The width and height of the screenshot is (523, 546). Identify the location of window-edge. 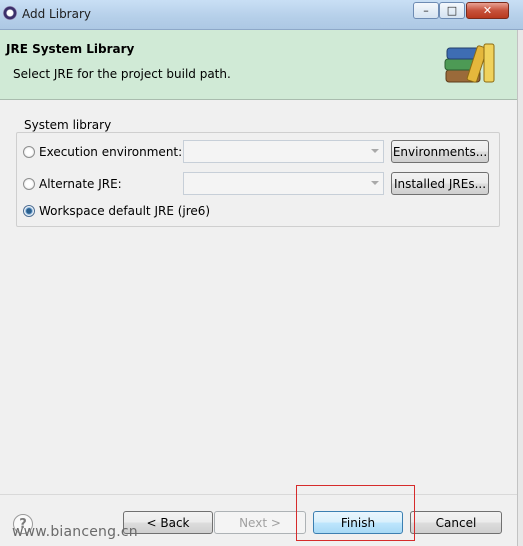
(520, 288).